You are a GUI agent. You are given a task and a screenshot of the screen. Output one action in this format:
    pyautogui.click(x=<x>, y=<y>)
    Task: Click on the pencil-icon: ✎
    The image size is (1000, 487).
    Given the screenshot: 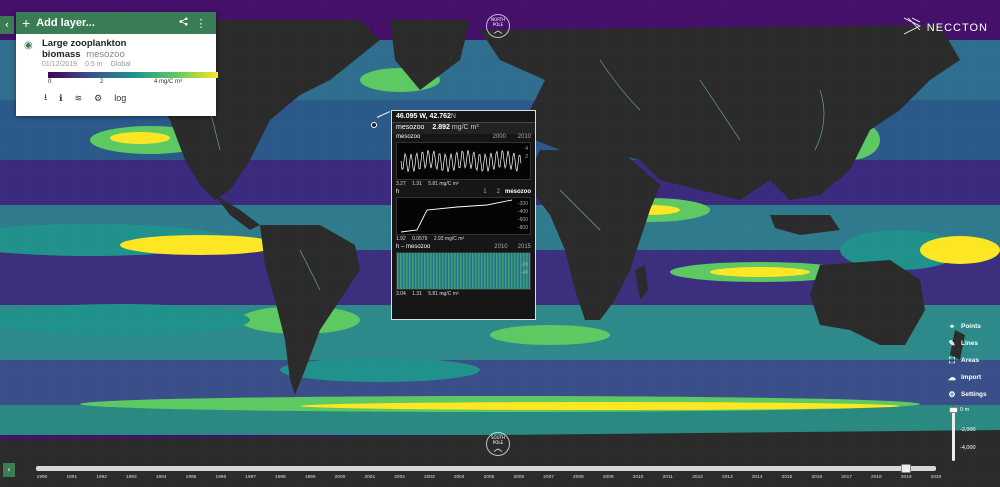 What is the action you would take?
    pyautogui.click(x=952, y=343)
    